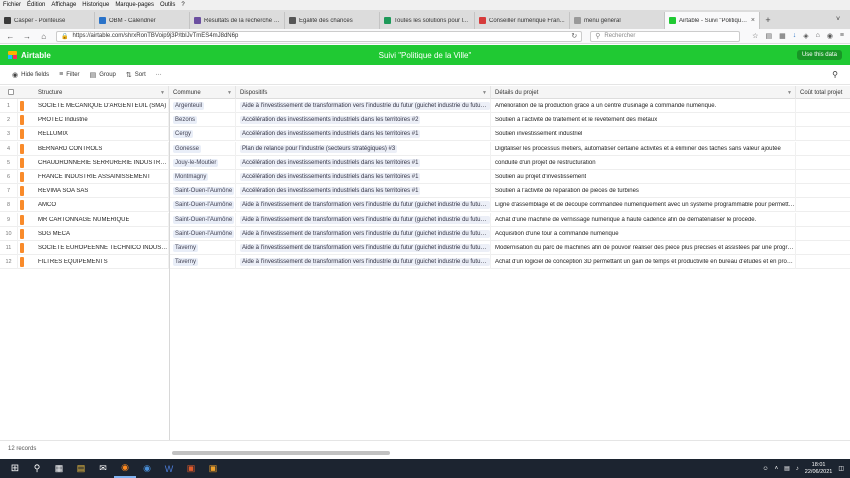 The width and height of the screenshot is (850, 478). What do you see at coordinates (30, 75) in the screenshot?
I see `hide-fields-button: ◉ Hide fields` at bounding box center [30, 75].